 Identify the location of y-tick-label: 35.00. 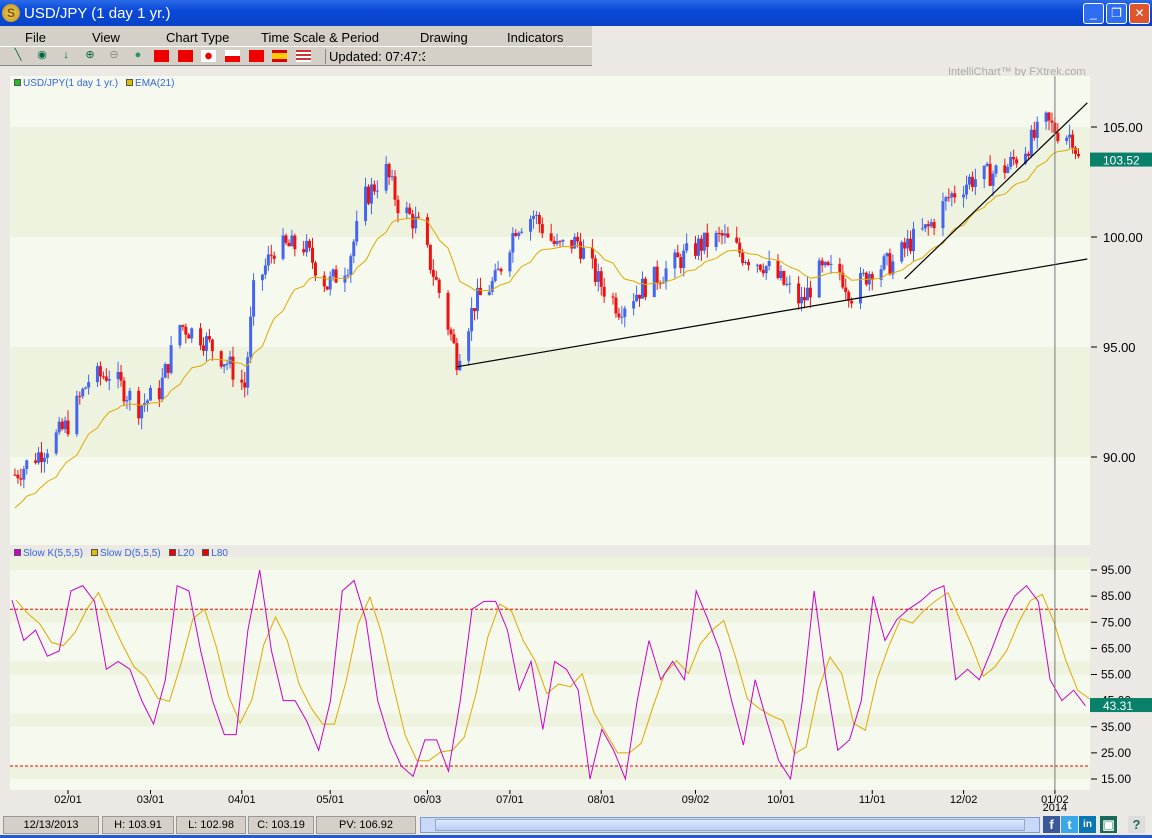
(1116, 727).